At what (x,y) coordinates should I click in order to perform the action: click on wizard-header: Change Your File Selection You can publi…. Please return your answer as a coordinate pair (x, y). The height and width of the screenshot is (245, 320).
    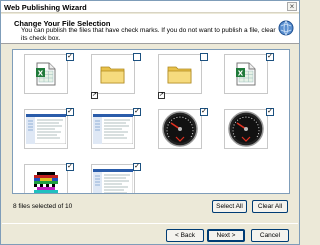
    Looking at the image, I should click on (150, 29).